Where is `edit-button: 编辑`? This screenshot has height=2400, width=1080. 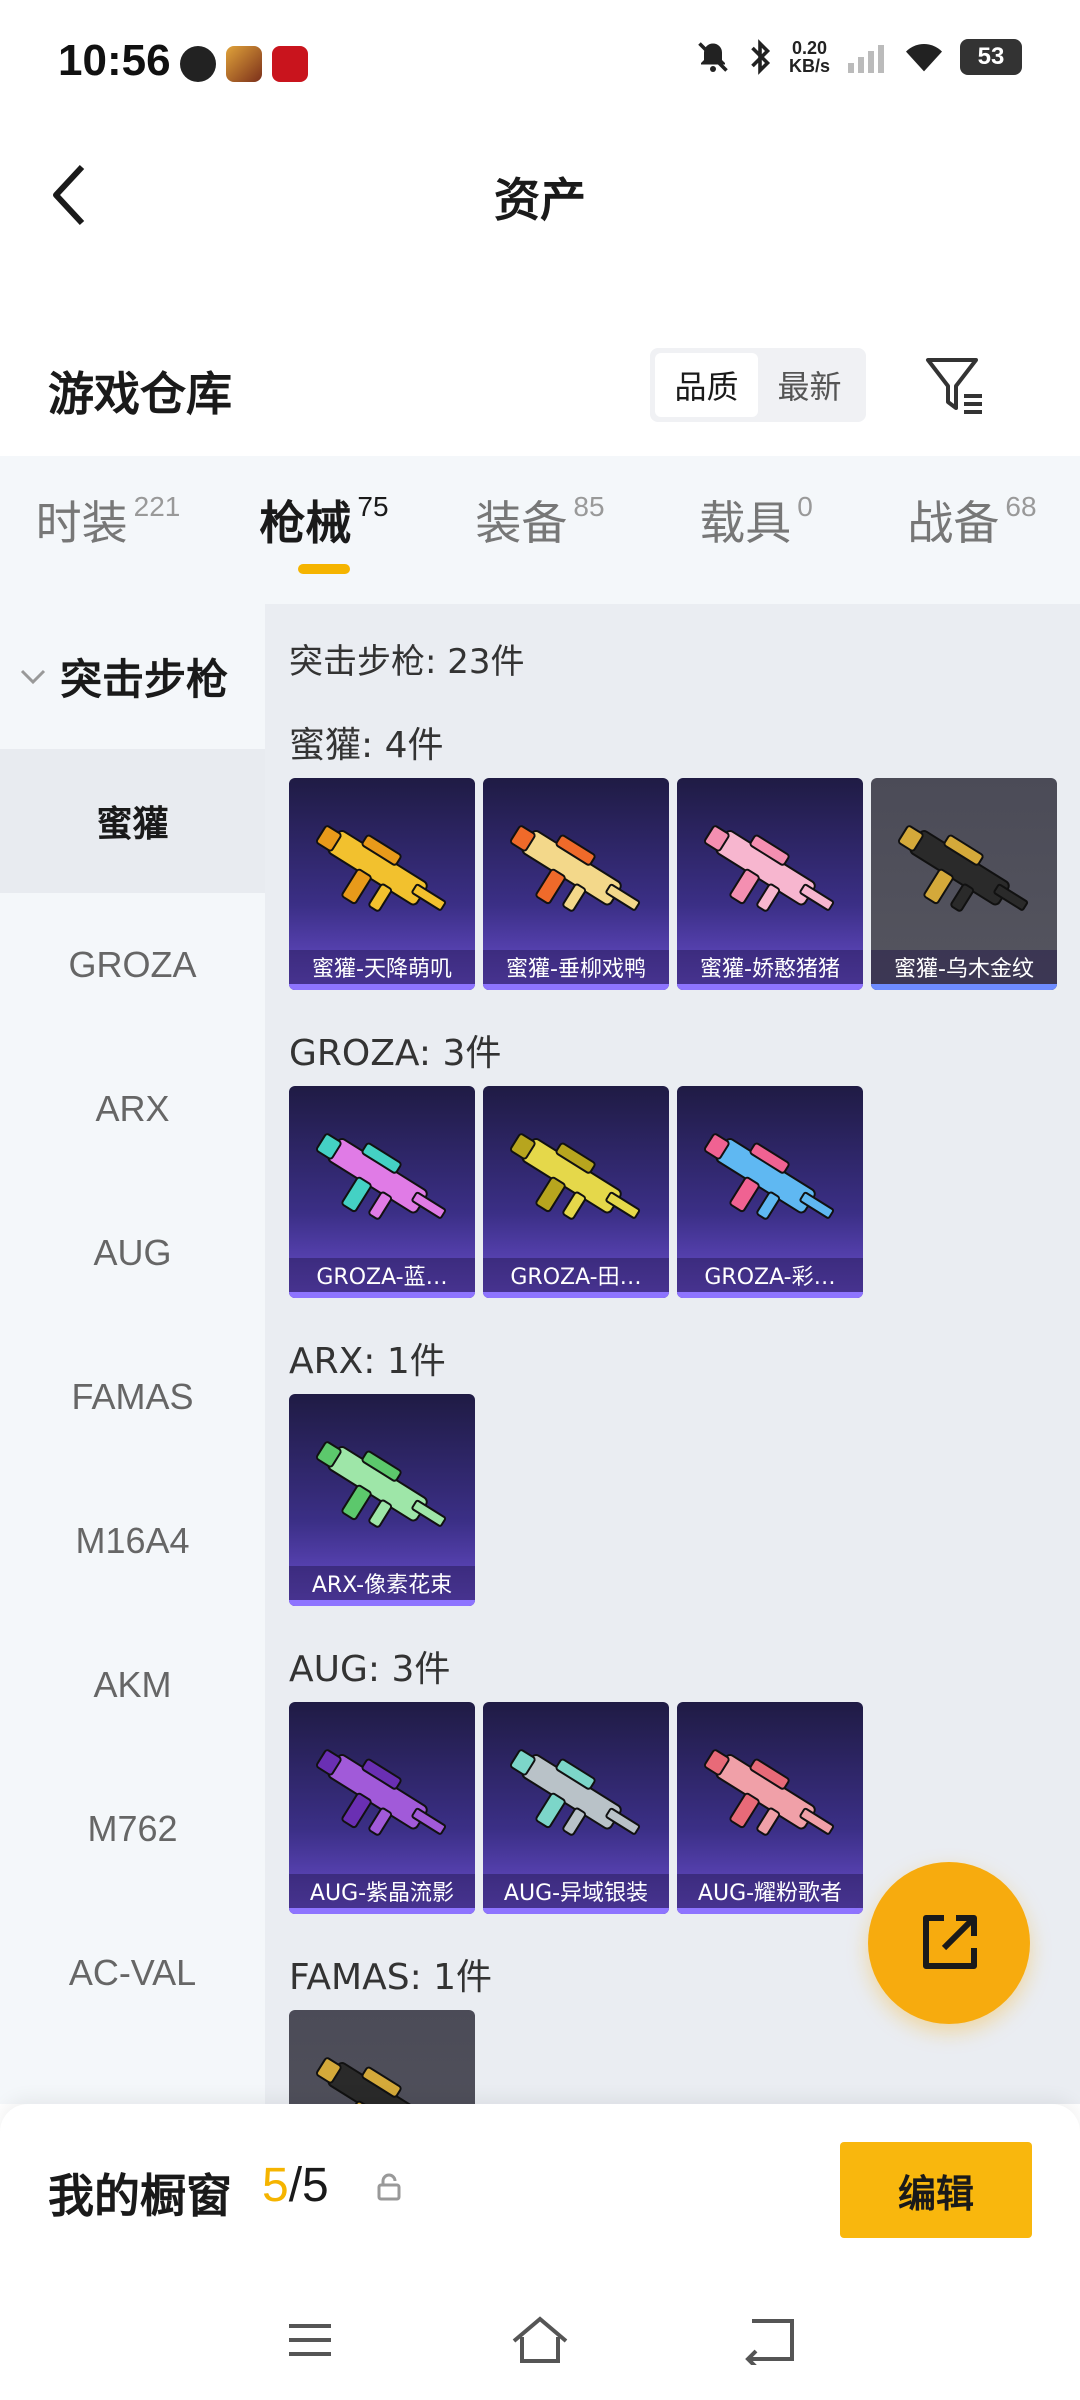 edit-button: 编辑 is located at coordinates (936, 2190).